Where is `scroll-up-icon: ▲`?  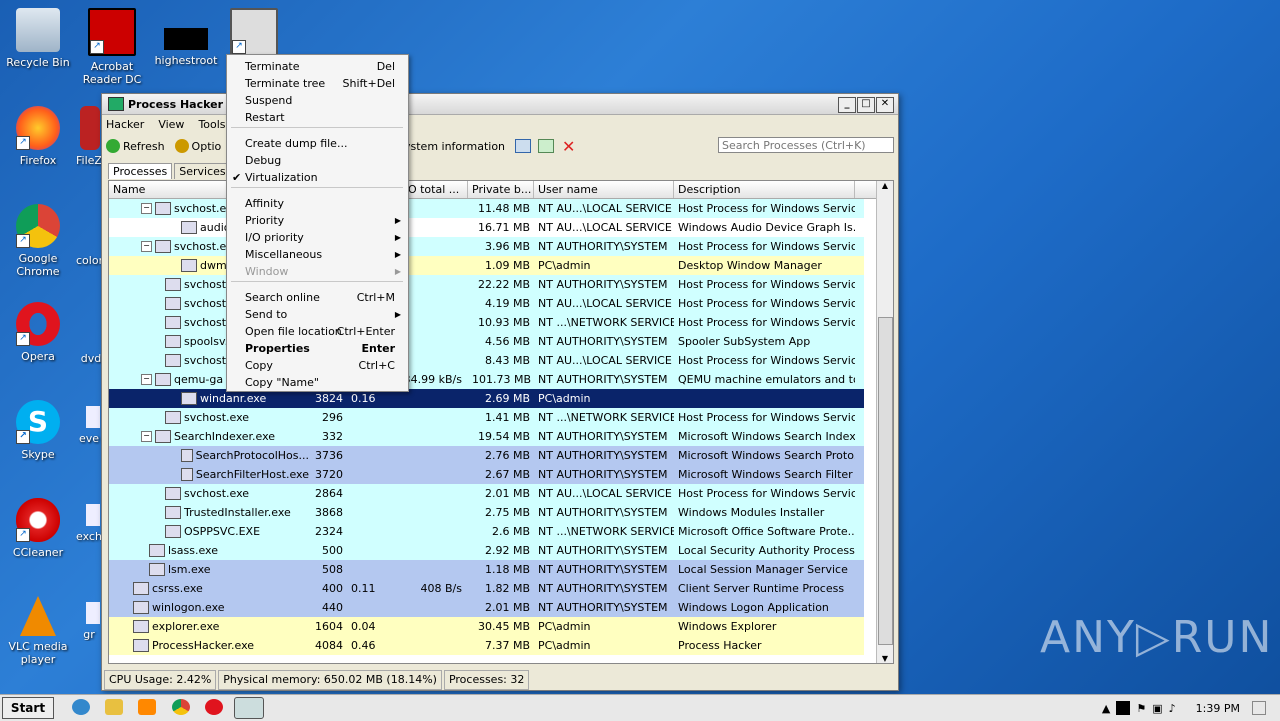 scroll-up-icon: ▲ is located at coordinates (885, 185).